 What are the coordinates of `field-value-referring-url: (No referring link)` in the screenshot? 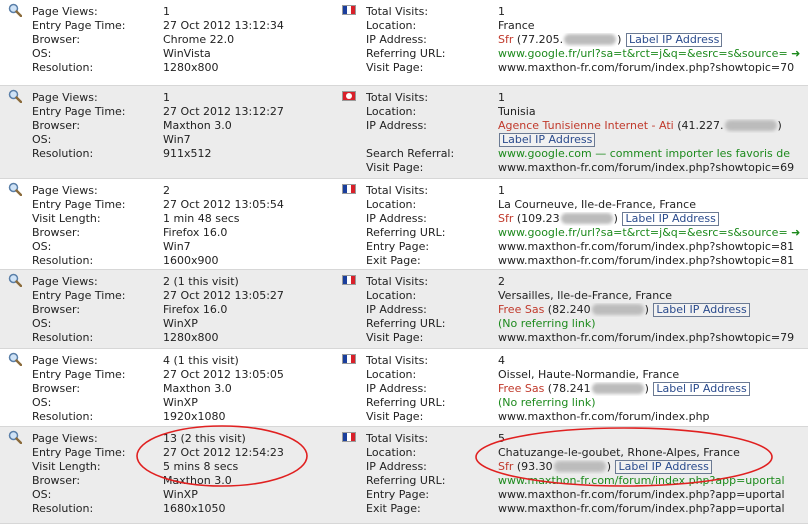 It's located at (653, 403).